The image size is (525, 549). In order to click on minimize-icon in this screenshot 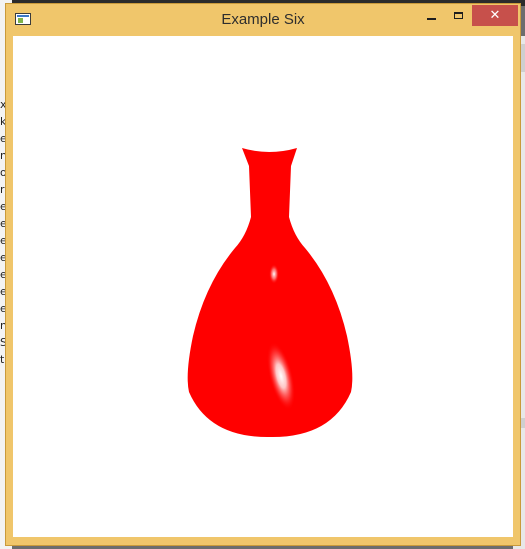, I will do `click(431, 18)`.